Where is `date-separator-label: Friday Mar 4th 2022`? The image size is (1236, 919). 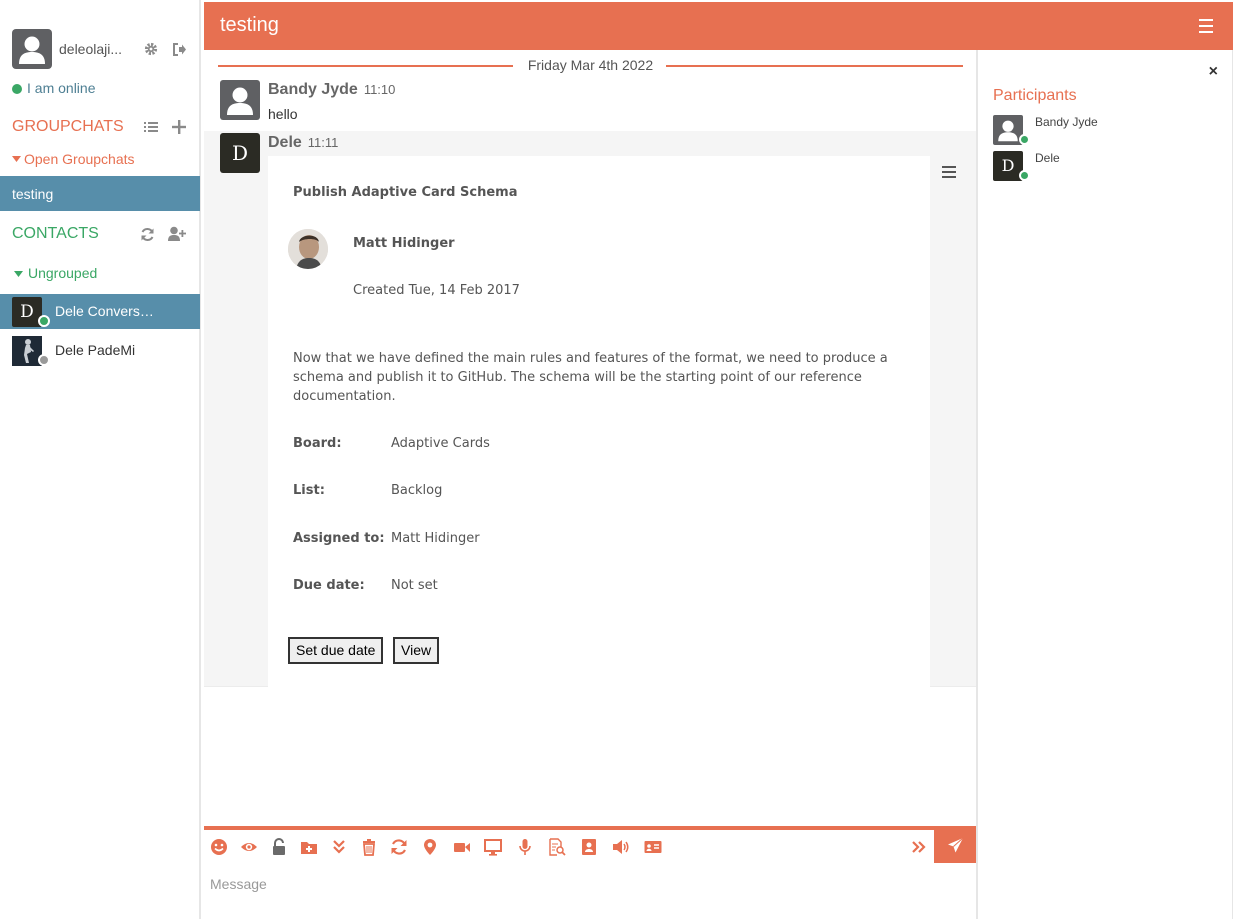
date-separator-label: Friday Mar 4th 2022 is located at coordinates (590, 65).